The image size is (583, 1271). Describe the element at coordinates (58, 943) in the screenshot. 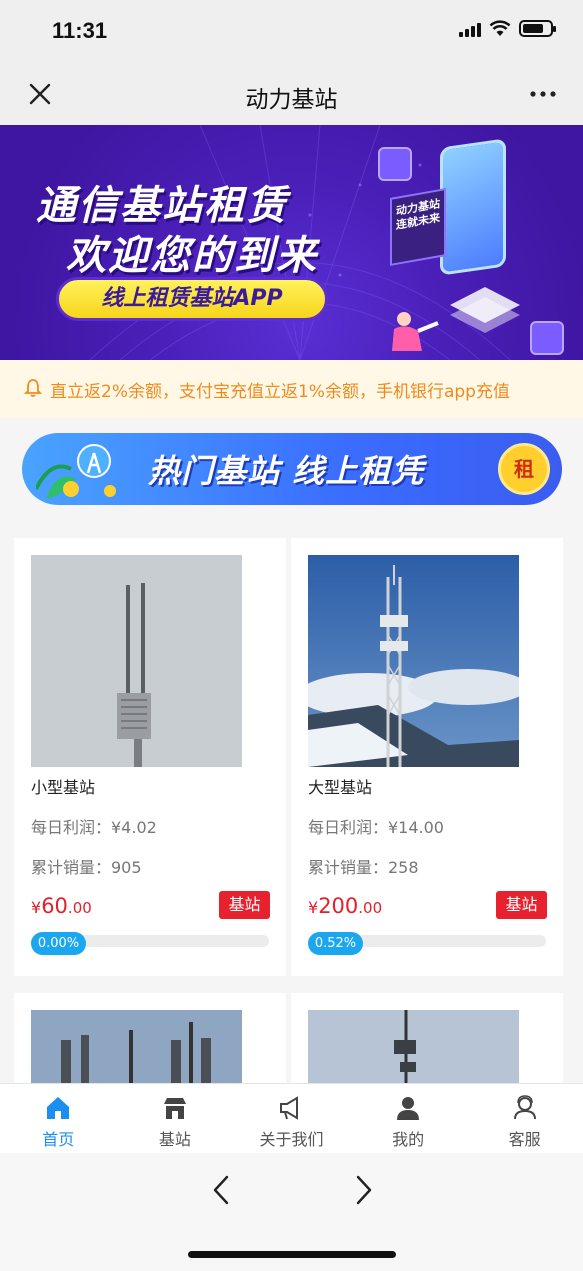

I see `progress-label: 0.00%` at that location.